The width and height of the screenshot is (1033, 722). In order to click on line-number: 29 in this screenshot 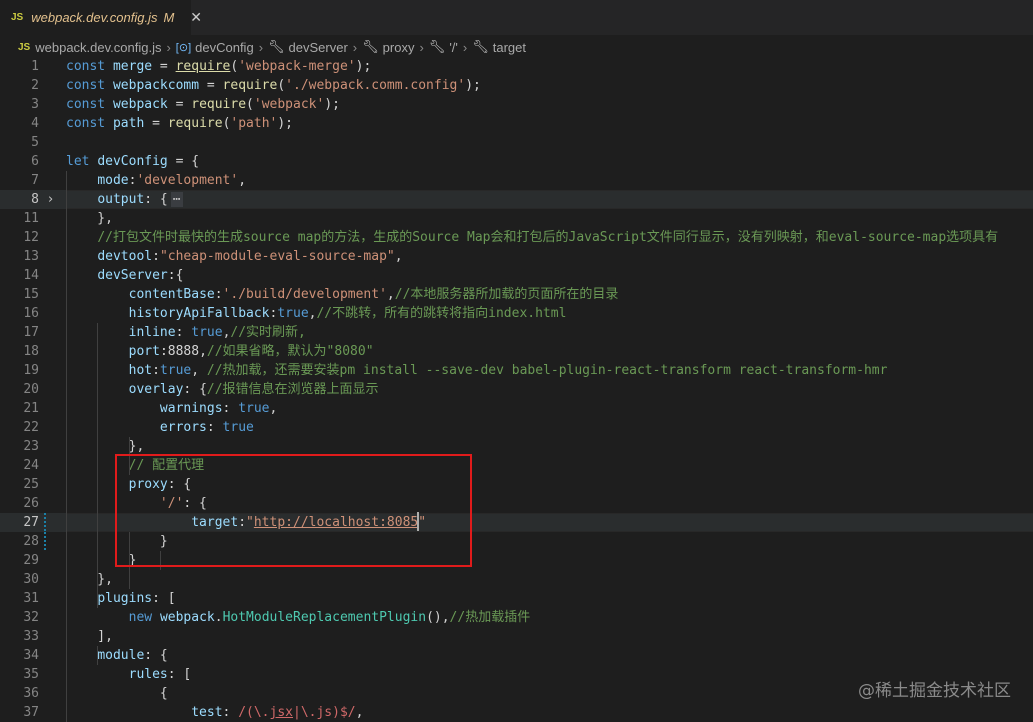, I will do `click(31, 560)`.